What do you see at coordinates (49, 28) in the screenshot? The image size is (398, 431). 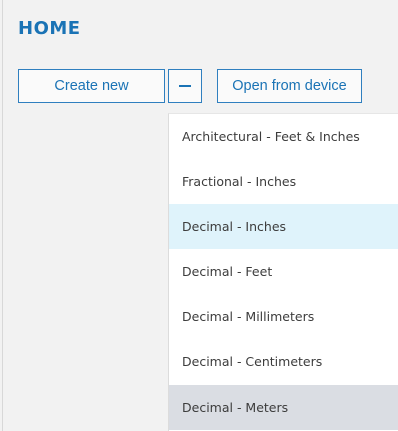 I see `page-title: HOME` at bounding box center [49, 28].